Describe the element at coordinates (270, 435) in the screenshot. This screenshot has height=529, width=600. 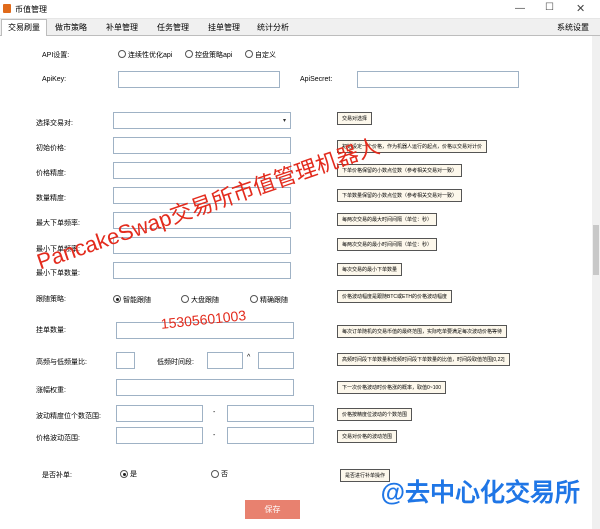
I see `wave-range-max-input` at that location.